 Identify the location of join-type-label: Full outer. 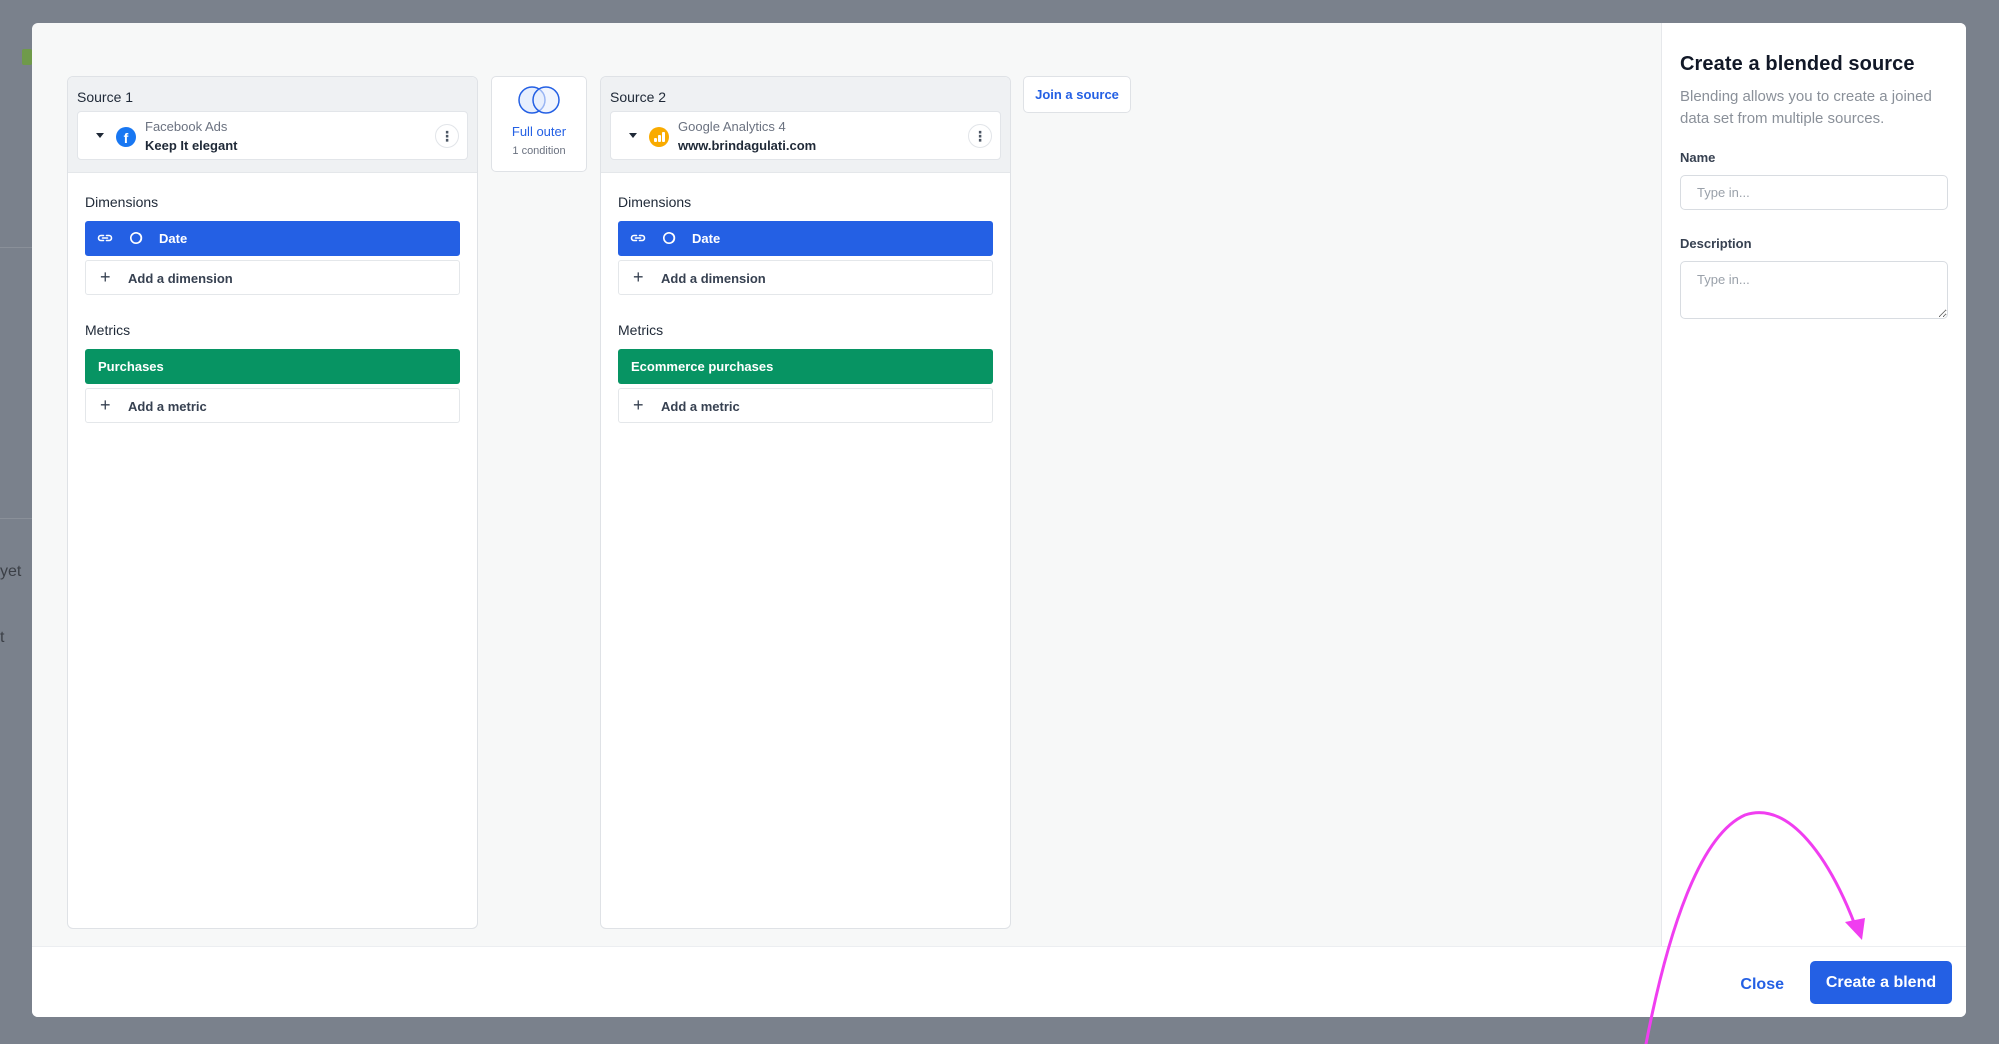
(539, 131).